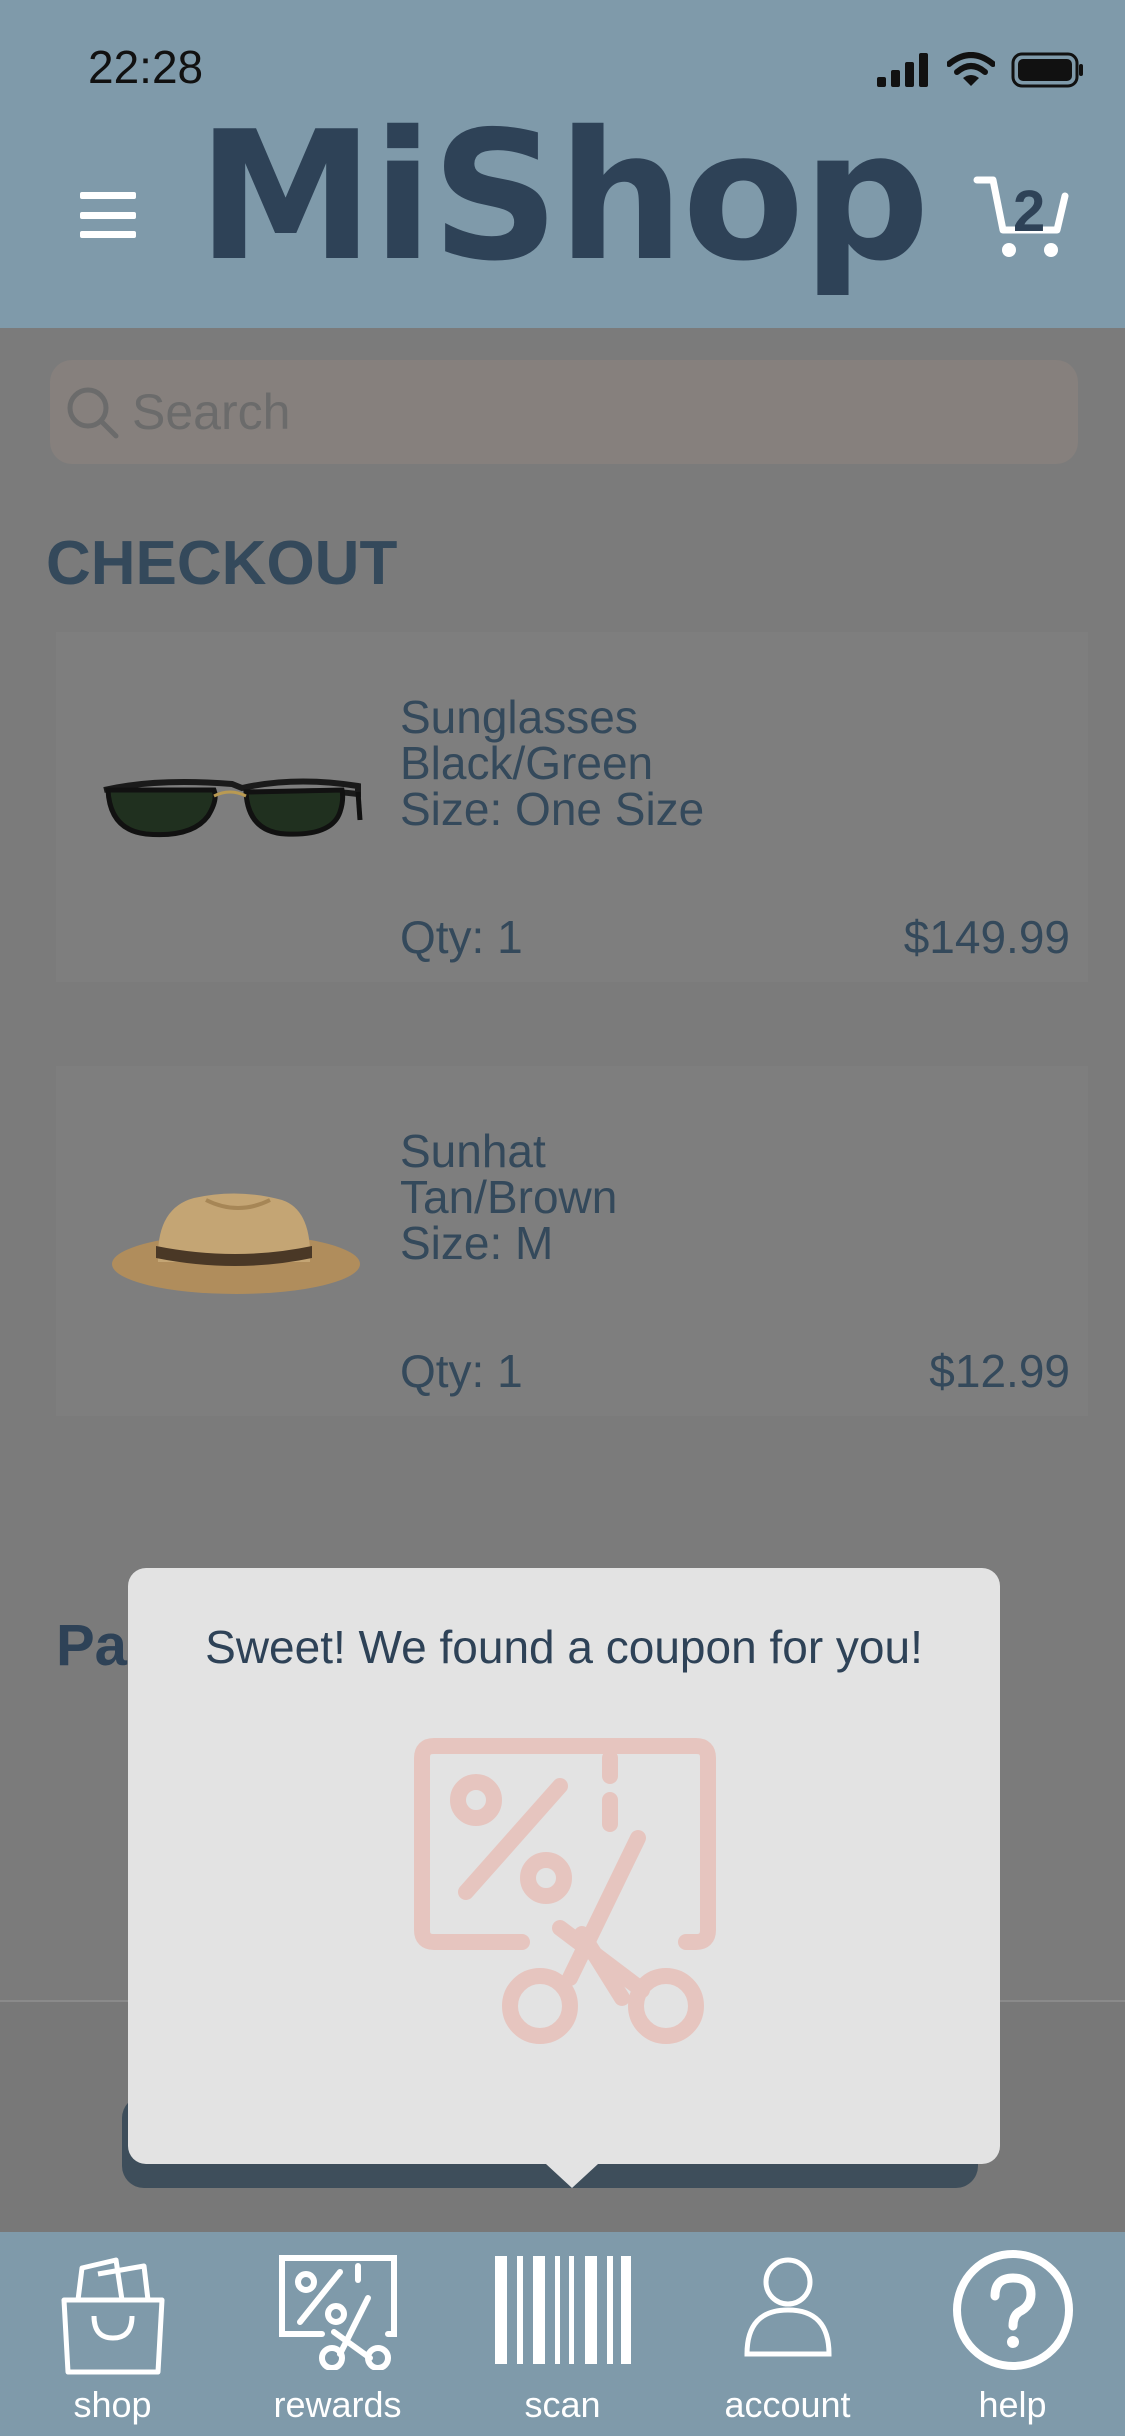  I want to click on item-color: Tan/Brown, so click(509, 1197).